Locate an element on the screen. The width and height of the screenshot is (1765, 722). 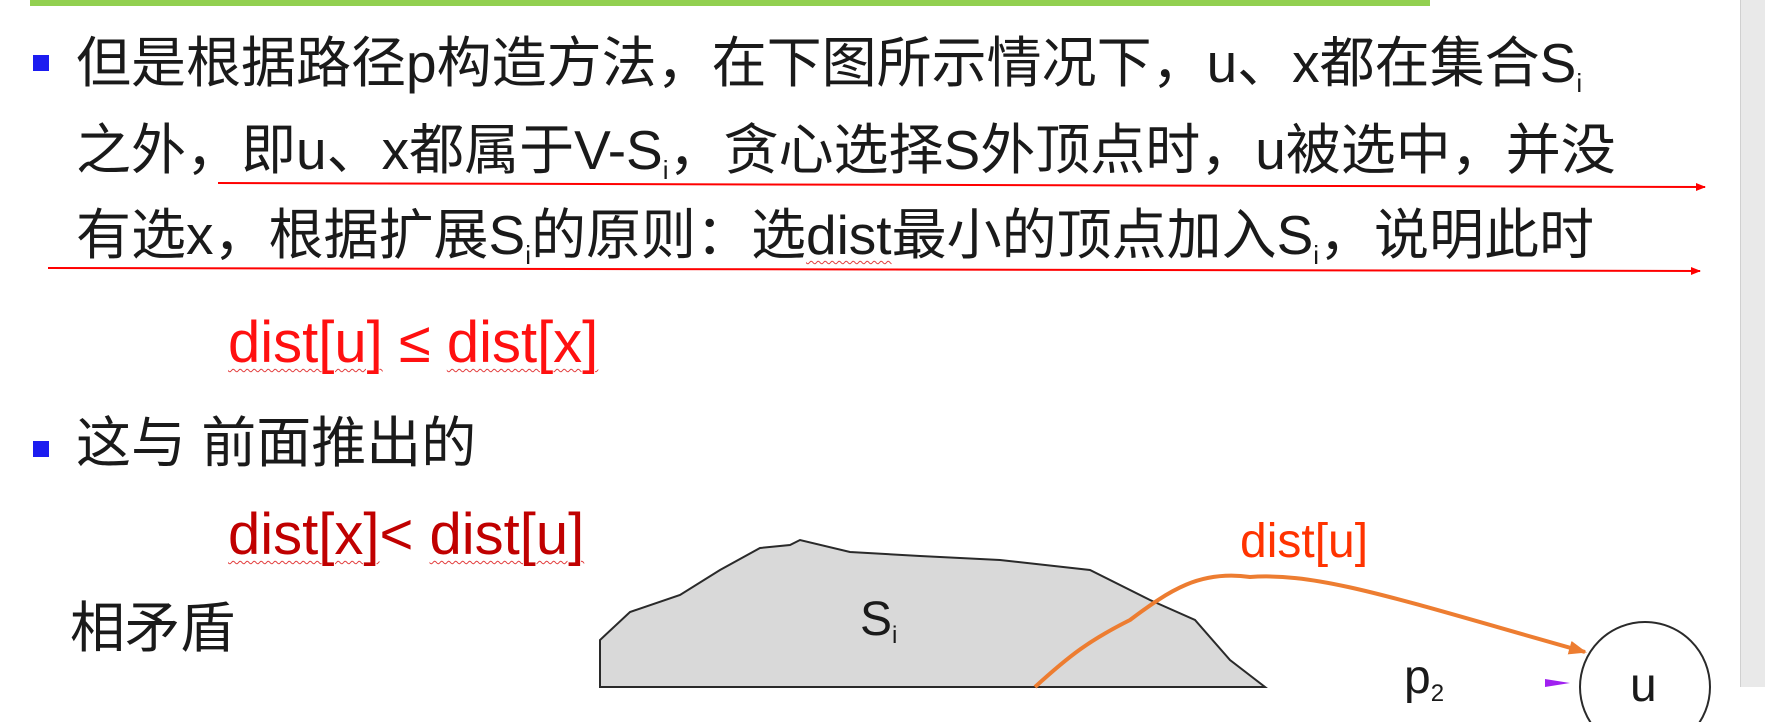
formula1-operator: ≤ is located at coordinates (414, 342).